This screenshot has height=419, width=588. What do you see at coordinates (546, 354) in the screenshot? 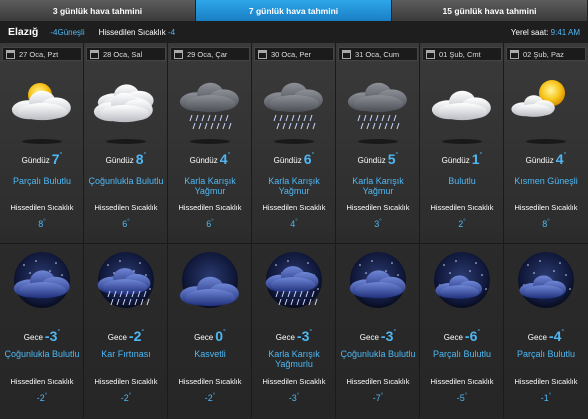
I see `night-condition: Parçalı Bulutlu` at bounding box center [546, 354].